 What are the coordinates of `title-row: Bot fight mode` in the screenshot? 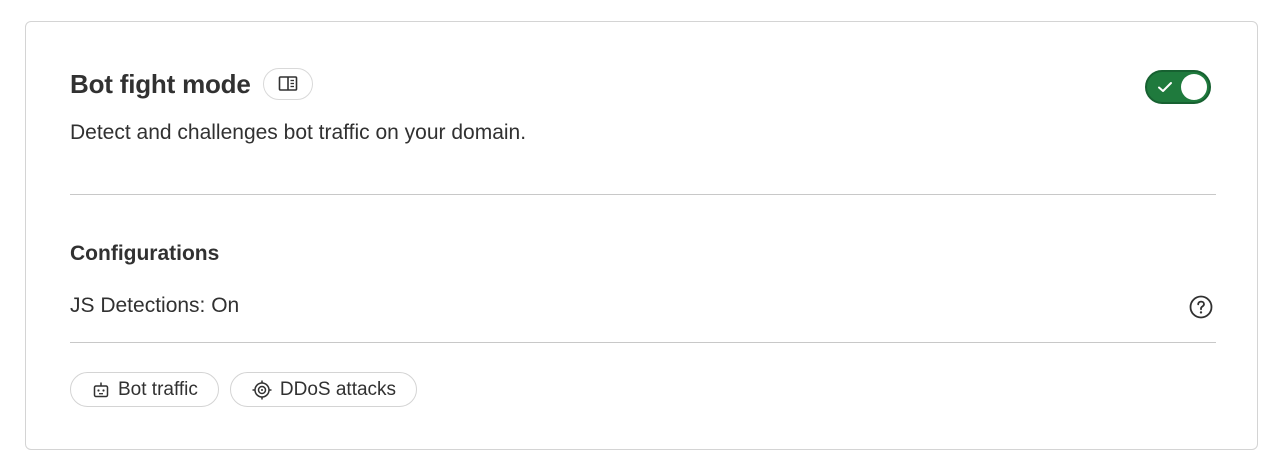 It's located at (191, 84).